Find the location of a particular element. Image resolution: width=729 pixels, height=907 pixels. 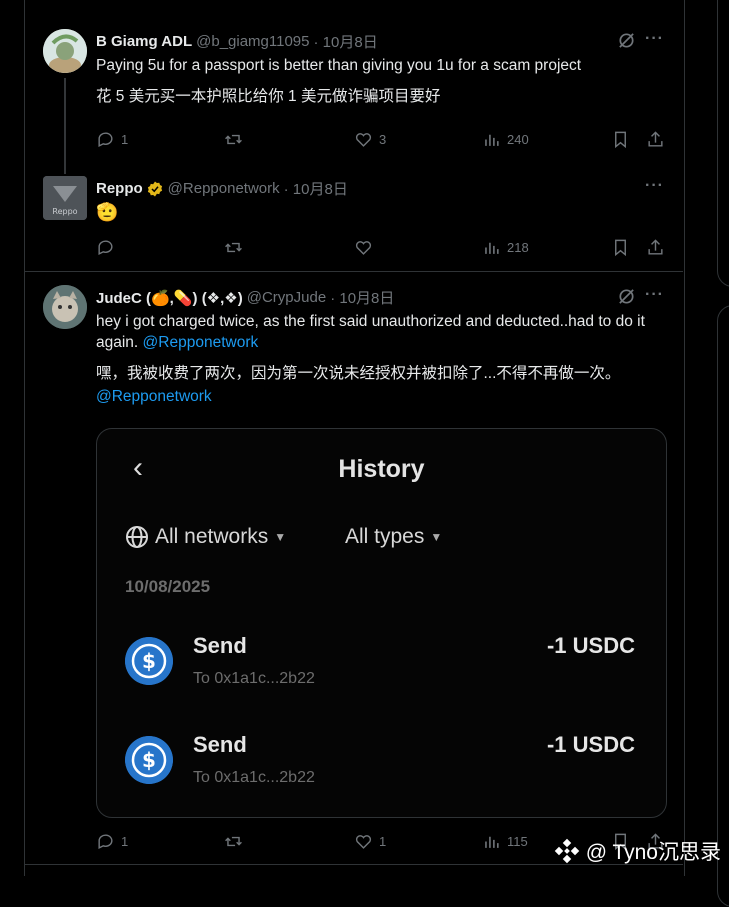

view-count: 240 is located at coordinates (518, 139).